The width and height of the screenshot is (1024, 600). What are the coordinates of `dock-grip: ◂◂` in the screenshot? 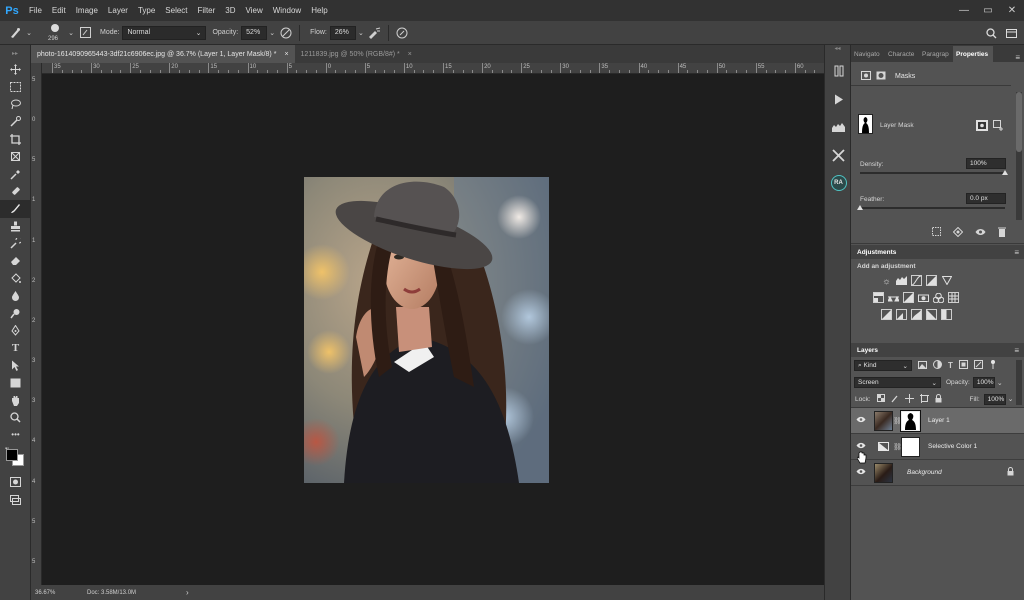 It's located at (837, 51).